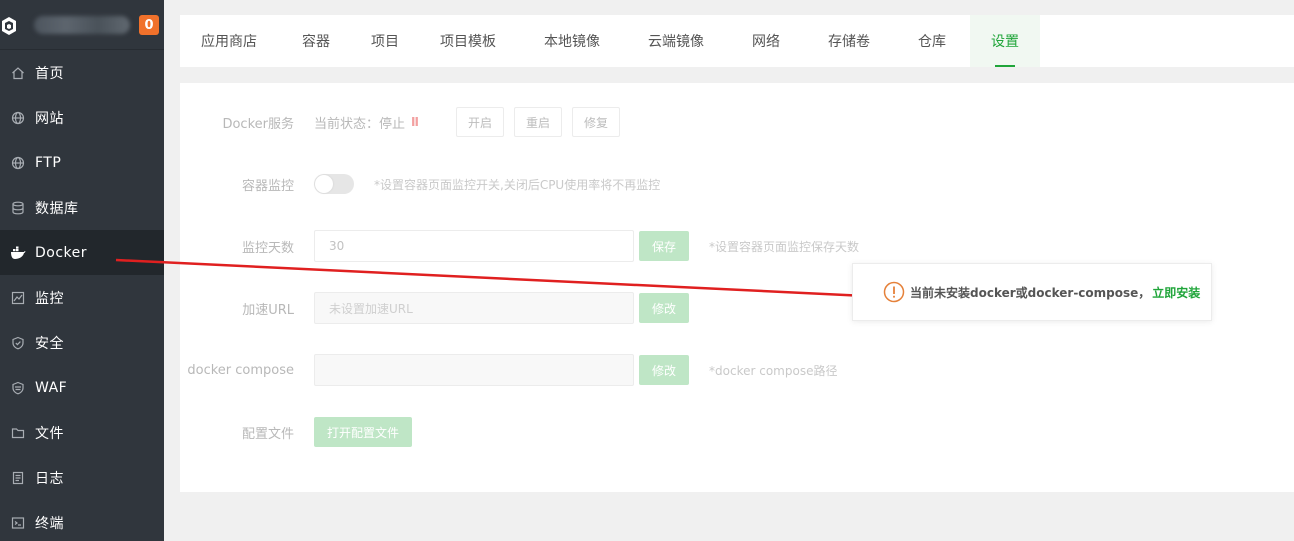 Image resolution: width=1294 pixels, height=541 pixels. What do you see at coordinates (334, 184) in the screenshot?
I see `container-monitor-toggle` at bounding box center [334, 184].